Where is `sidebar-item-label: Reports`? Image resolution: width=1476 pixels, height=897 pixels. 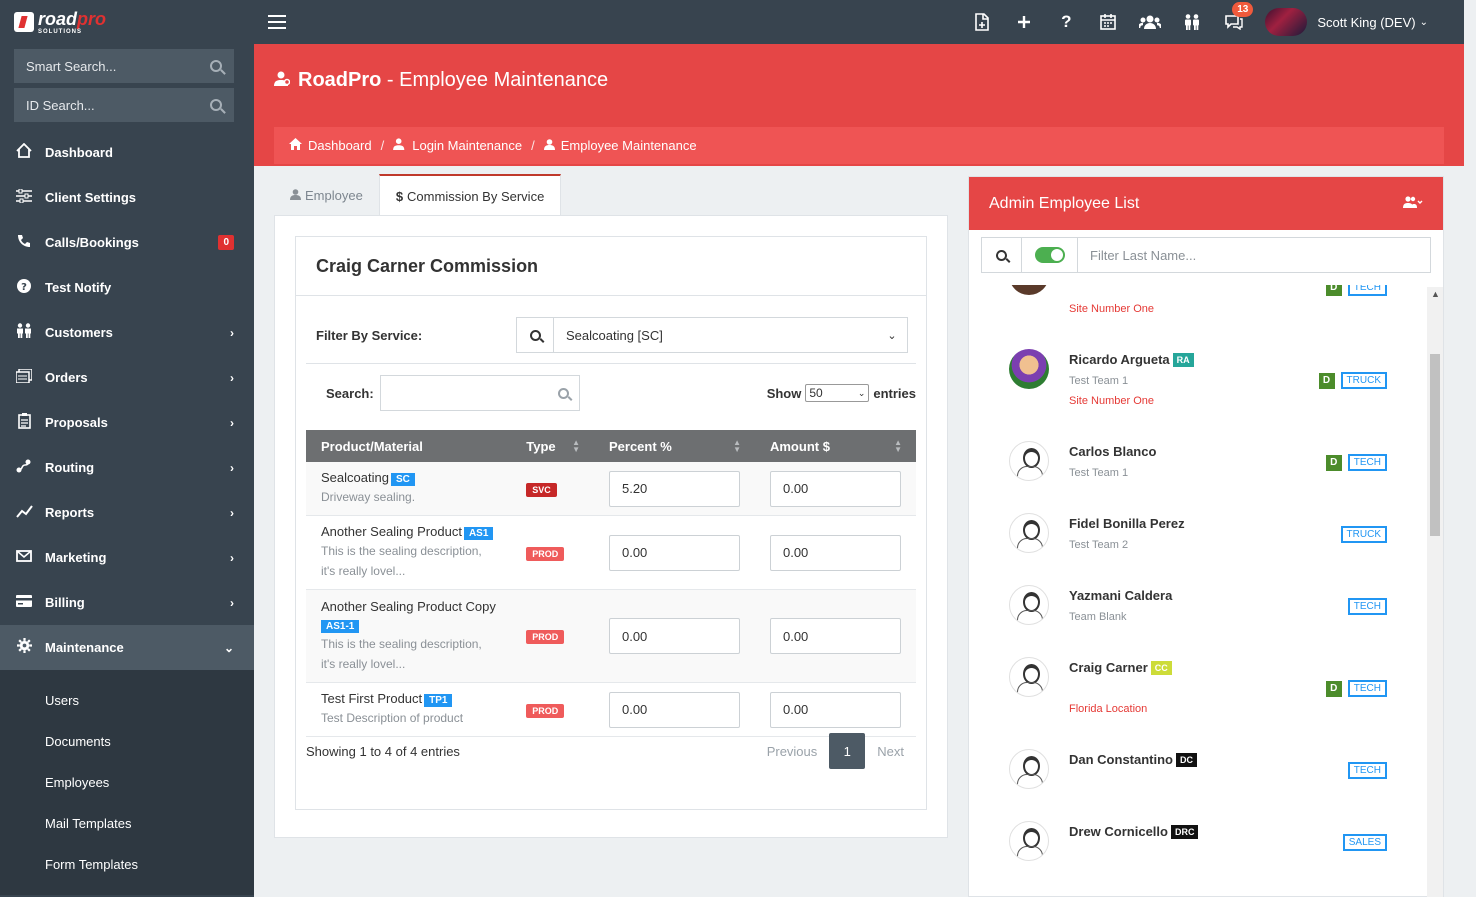
sidebar-item-label: Reports is located at coordinates (70, 512).